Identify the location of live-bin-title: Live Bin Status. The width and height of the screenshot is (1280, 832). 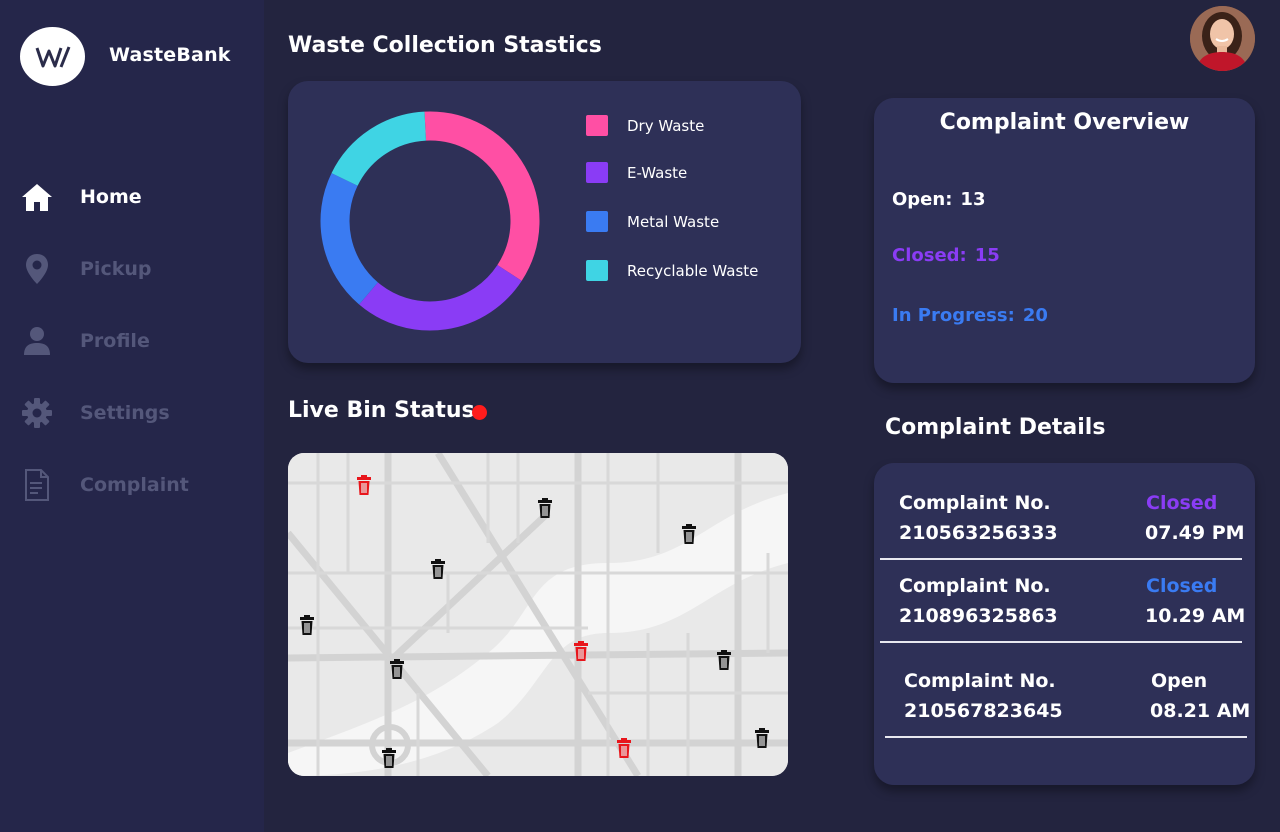
(381, 410).